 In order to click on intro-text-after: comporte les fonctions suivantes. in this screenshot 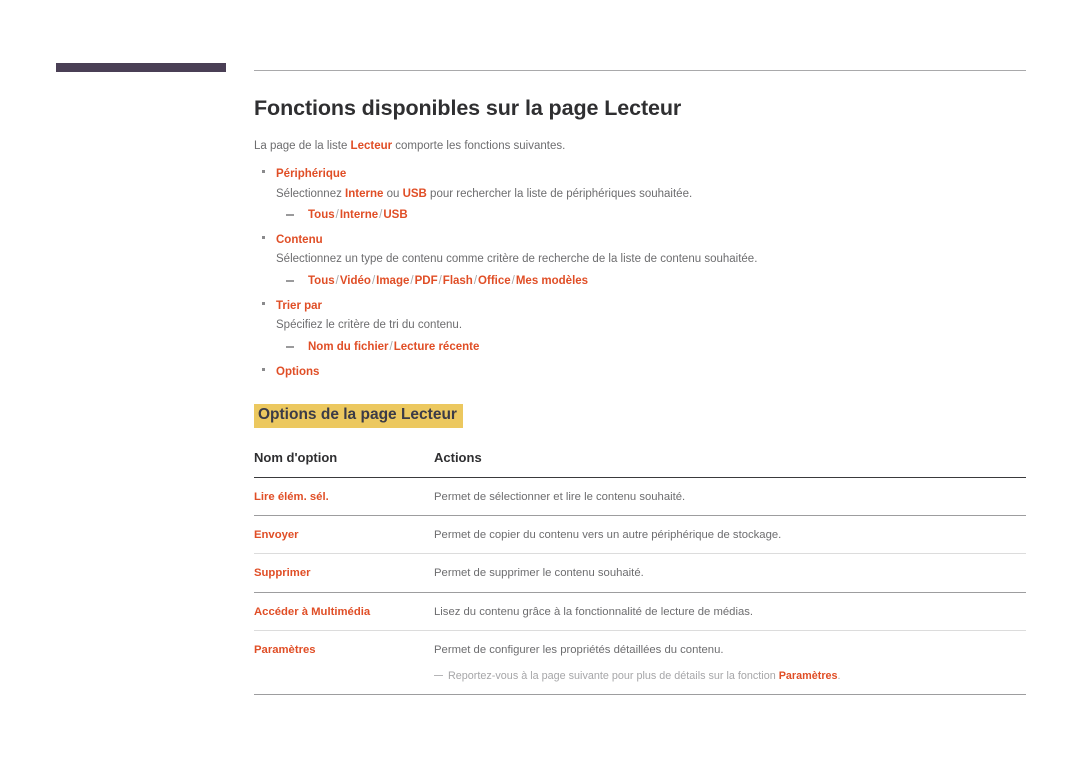, I will do `click(479, 145)`.